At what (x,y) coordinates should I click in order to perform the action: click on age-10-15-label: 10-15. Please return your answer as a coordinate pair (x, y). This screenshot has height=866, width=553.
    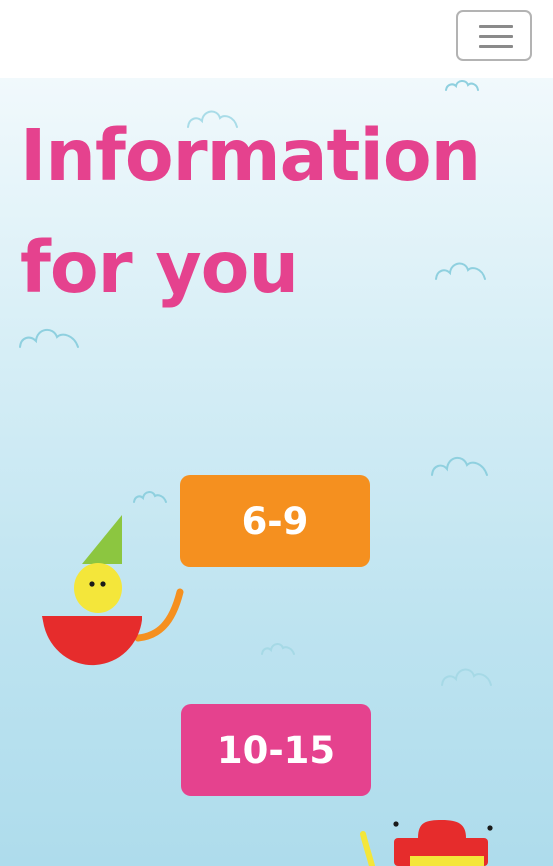
    Looking at the image, I should click on (276, 750).